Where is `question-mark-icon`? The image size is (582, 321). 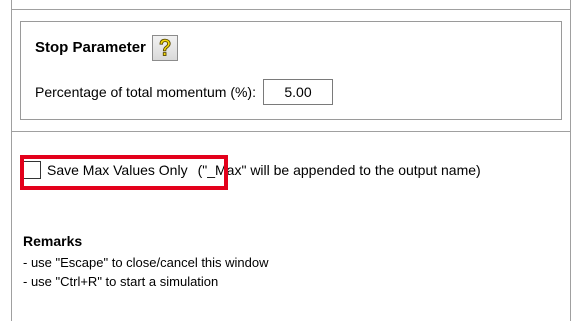 question-mark-icon is located at coordinates (165, 47).